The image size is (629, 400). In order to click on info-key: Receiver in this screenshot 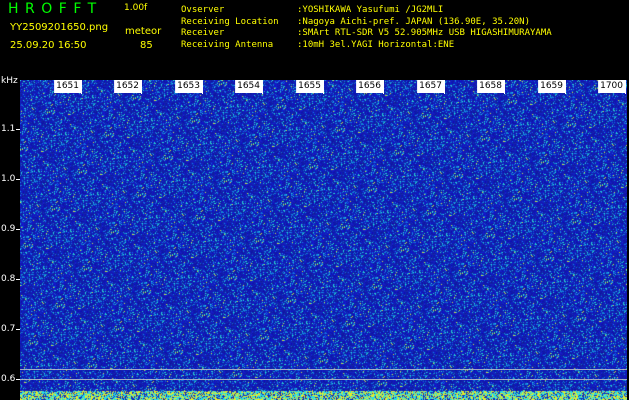, I will do `click(203, 33)`.